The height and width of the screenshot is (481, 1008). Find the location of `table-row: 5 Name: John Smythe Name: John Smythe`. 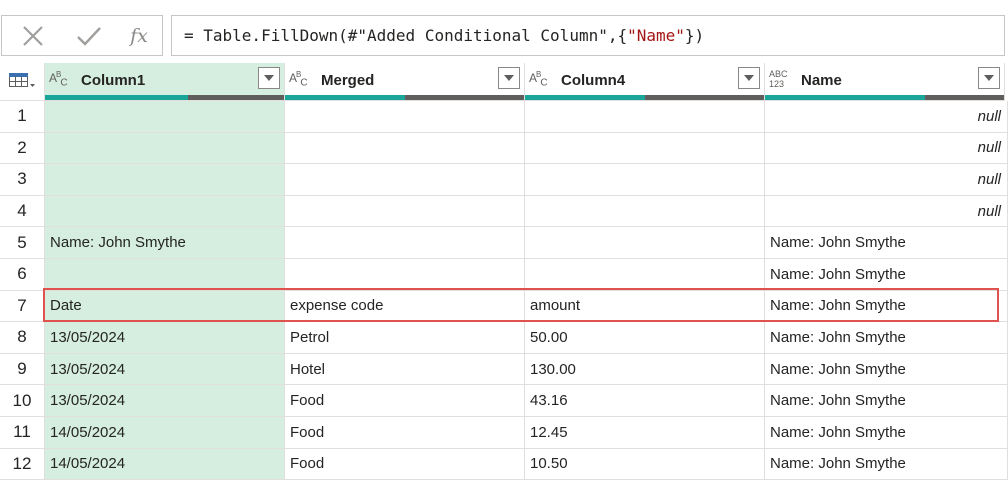

table-row: 5 Name: John Smythe Name: John Smythe is located at coordinates (504, 243).